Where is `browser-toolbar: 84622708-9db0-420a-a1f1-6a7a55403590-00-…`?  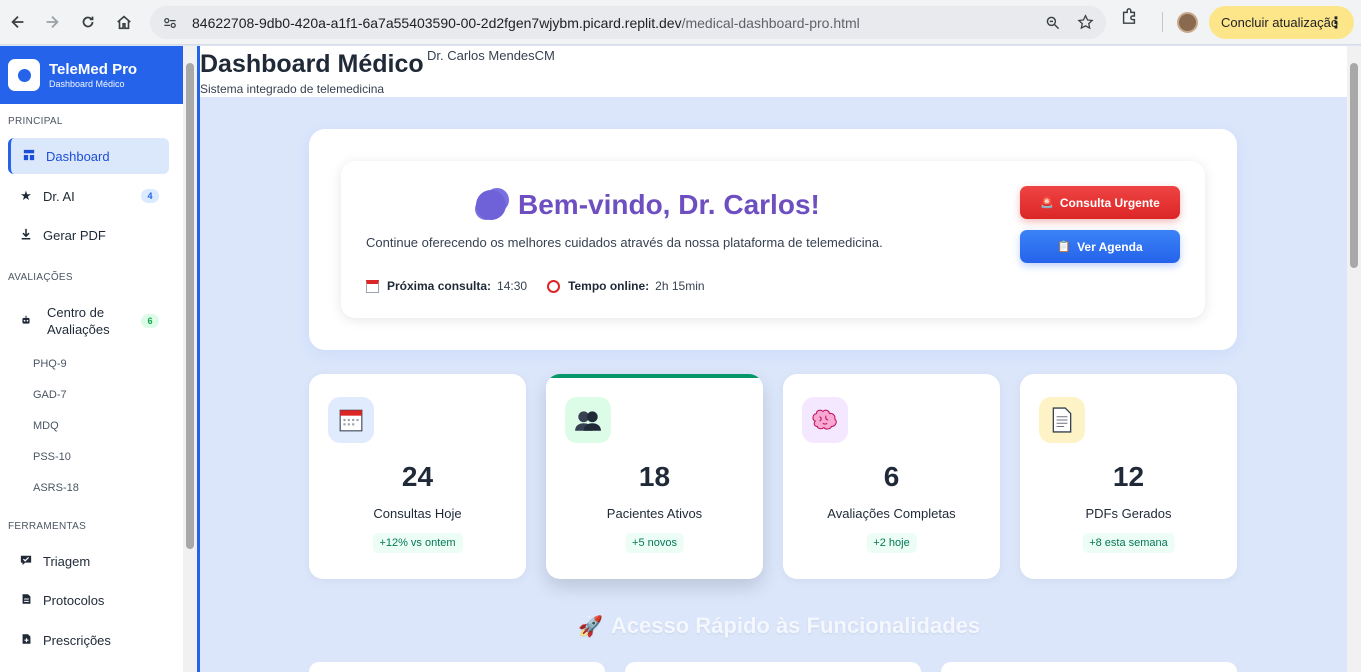
browser-toolbar: 84622708-9db0-420a-a1f1-6a7a55403590-00-… is located at coordinates (680, 22).